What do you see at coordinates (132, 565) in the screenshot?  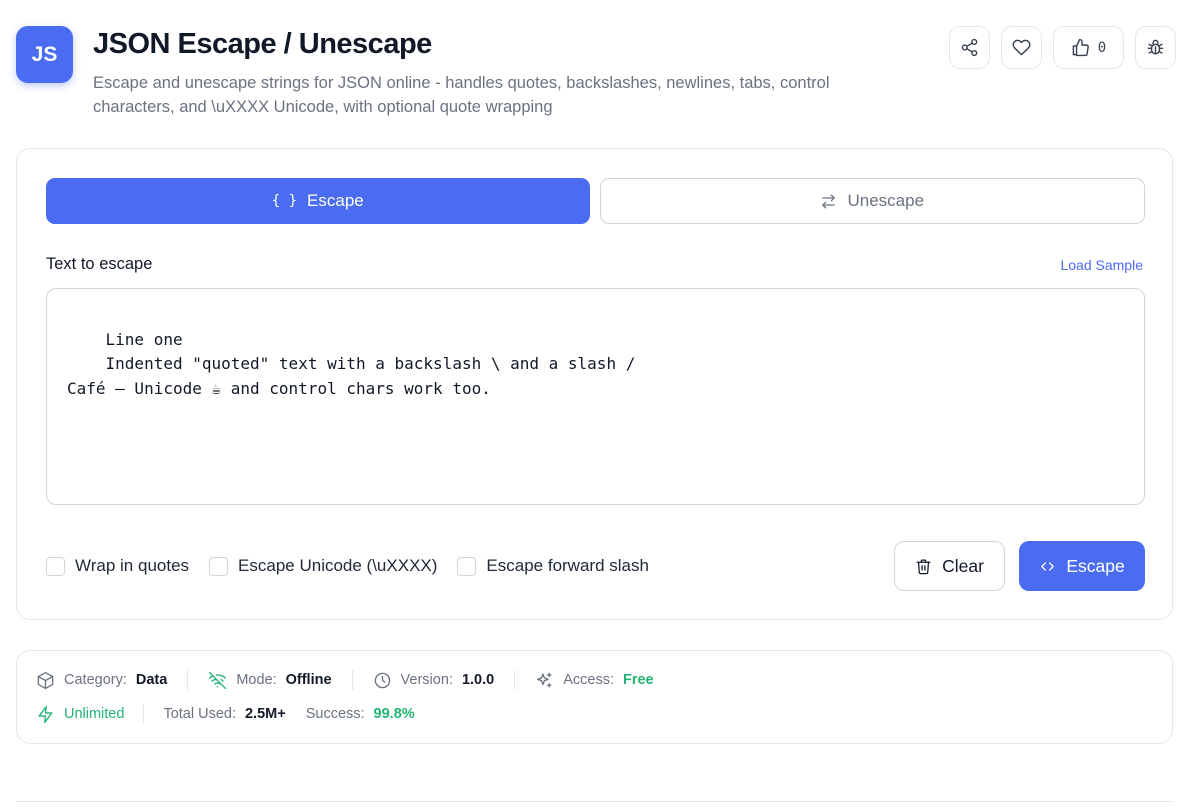 I see `wrap-quotes-label: Wrap in quotes` at bounding box center [132, 565].